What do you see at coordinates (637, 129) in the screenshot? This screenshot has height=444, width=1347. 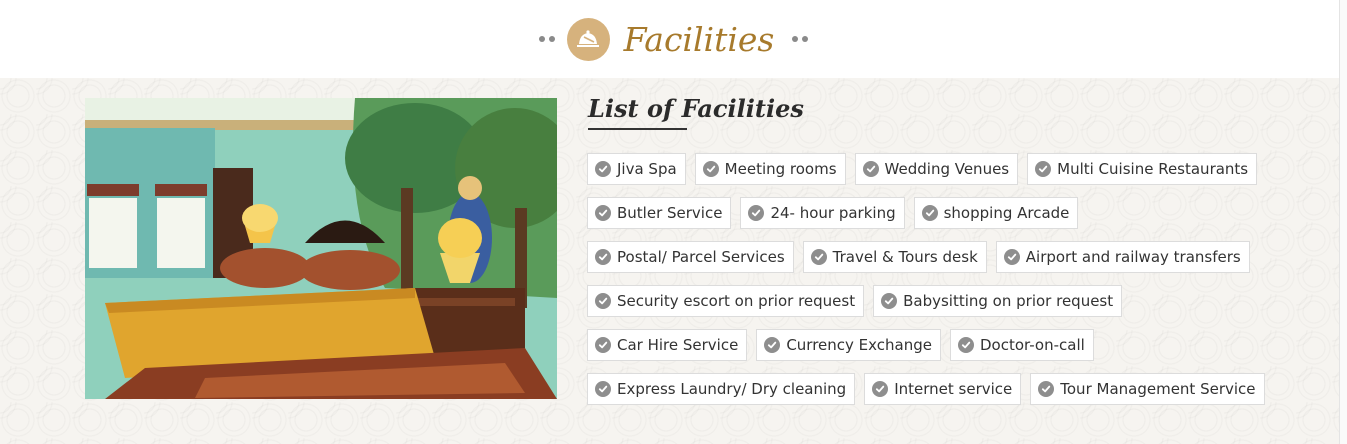 I see `title-underline` at bounding box center [637, 129].